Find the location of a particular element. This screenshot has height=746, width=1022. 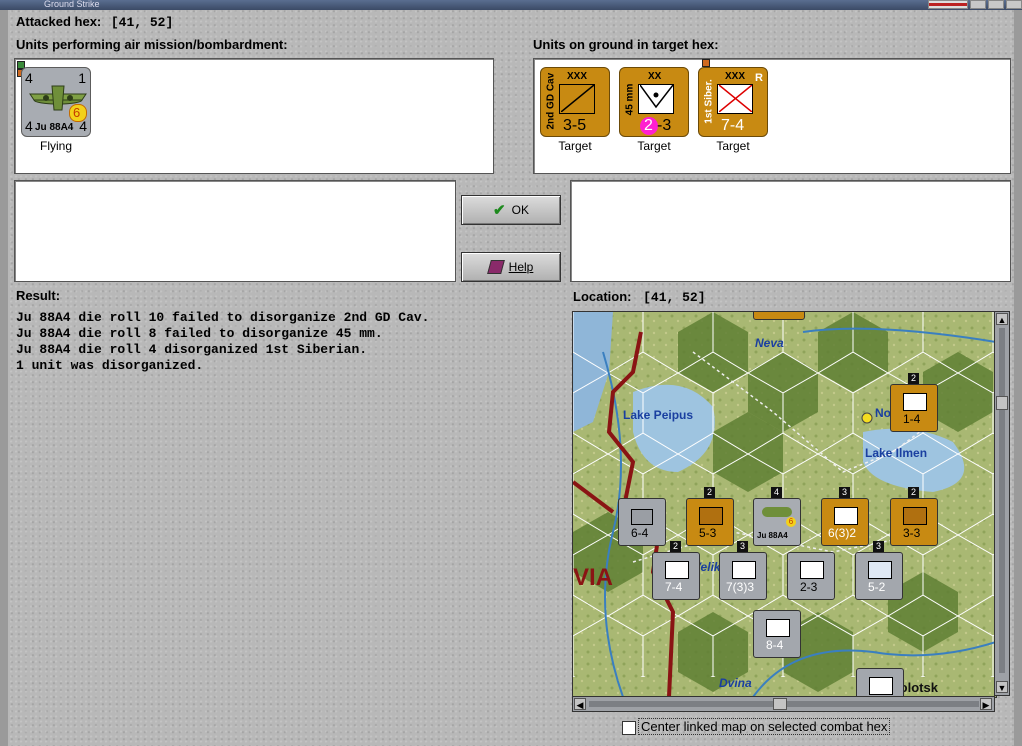

map-counter: 2 5-3 is located at coordinates (710, 516).